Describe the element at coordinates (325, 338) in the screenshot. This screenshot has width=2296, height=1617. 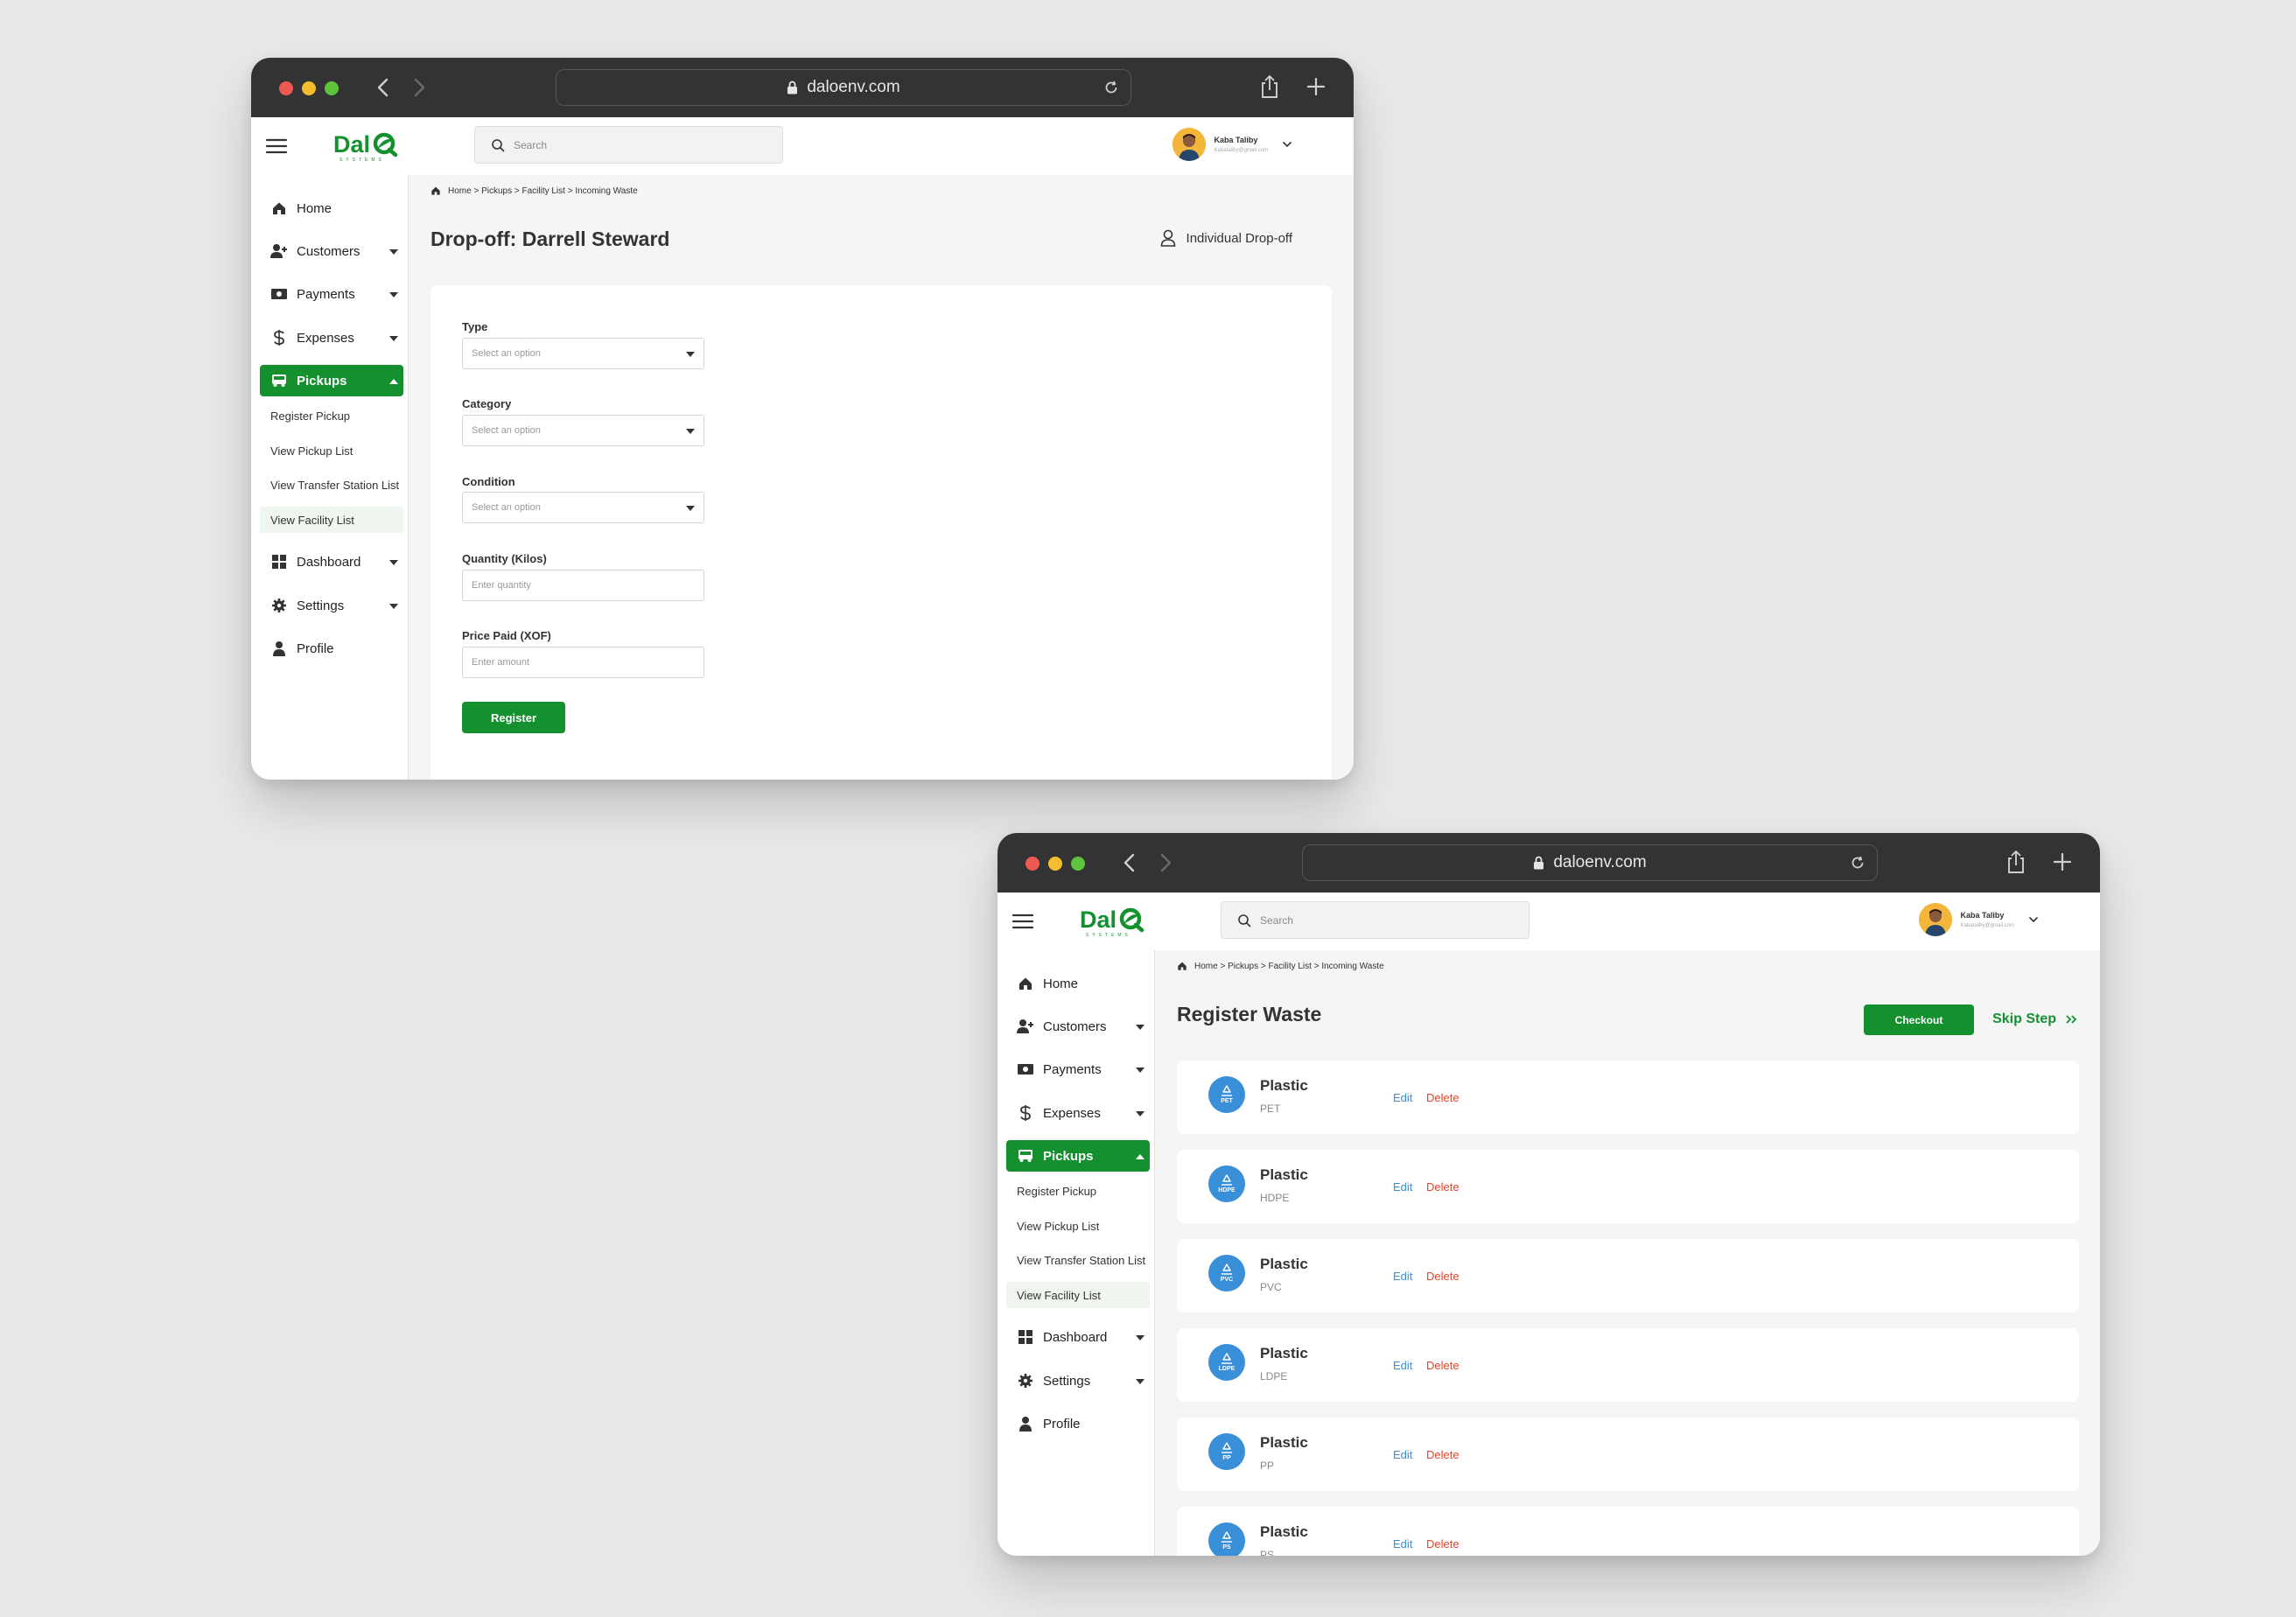
I see `sidebar-item-label: Expenses` at that location.